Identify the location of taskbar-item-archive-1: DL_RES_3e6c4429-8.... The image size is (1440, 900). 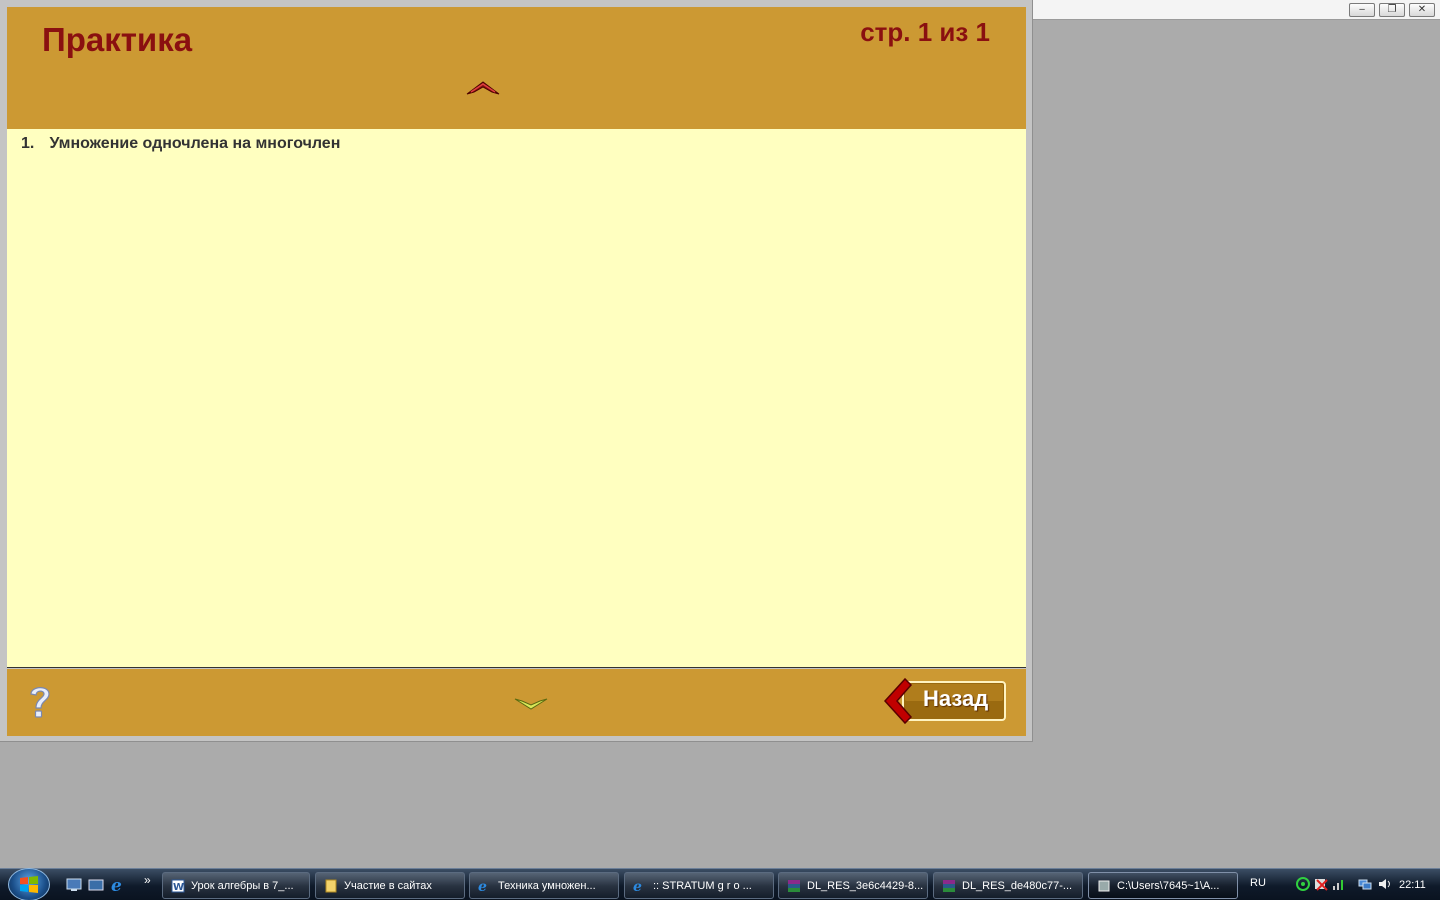
(853, 885).